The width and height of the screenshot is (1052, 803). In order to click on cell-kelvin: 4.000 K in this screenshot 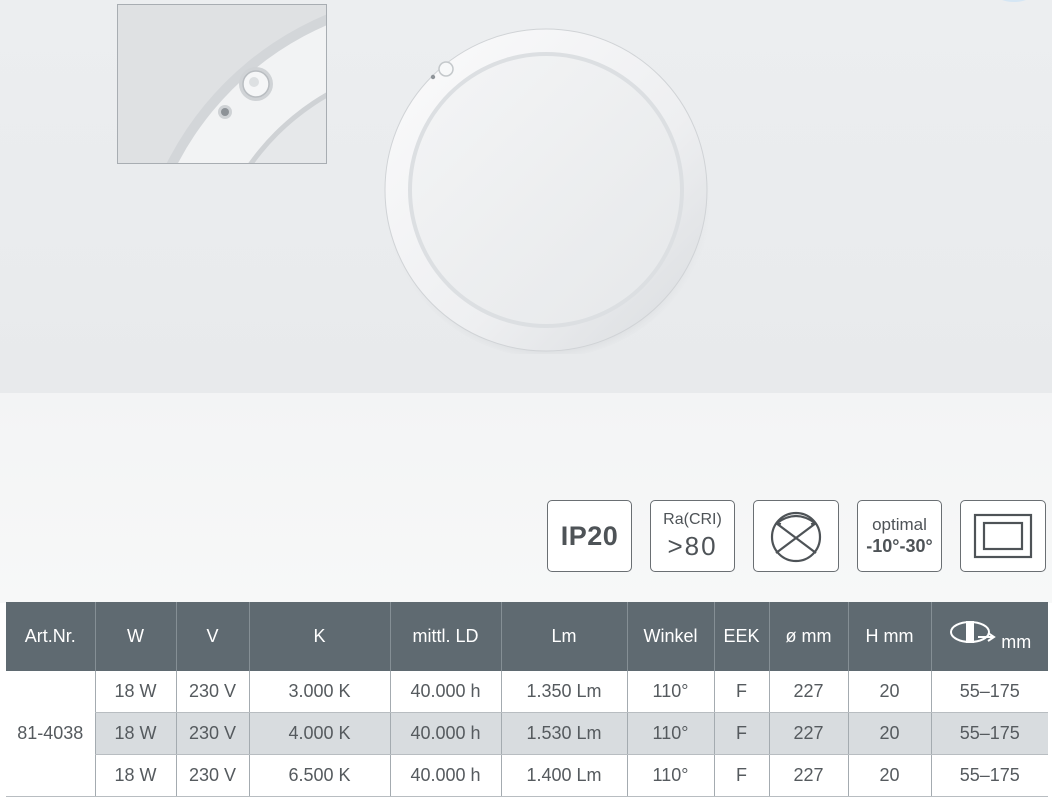, I will do `click(319, 733)`.